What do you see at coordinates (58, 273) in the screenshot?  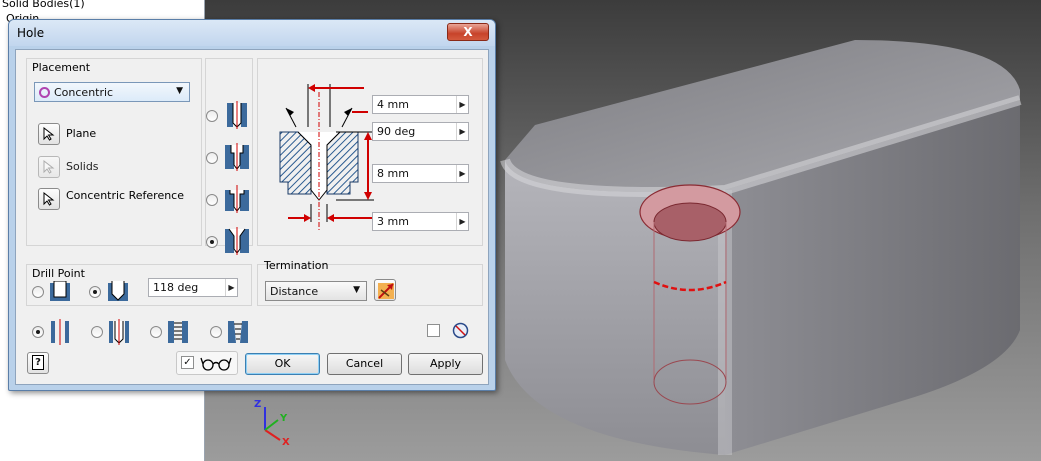 I see `drill-point-group-label: Drill Point` at bounding box center [58, 273].